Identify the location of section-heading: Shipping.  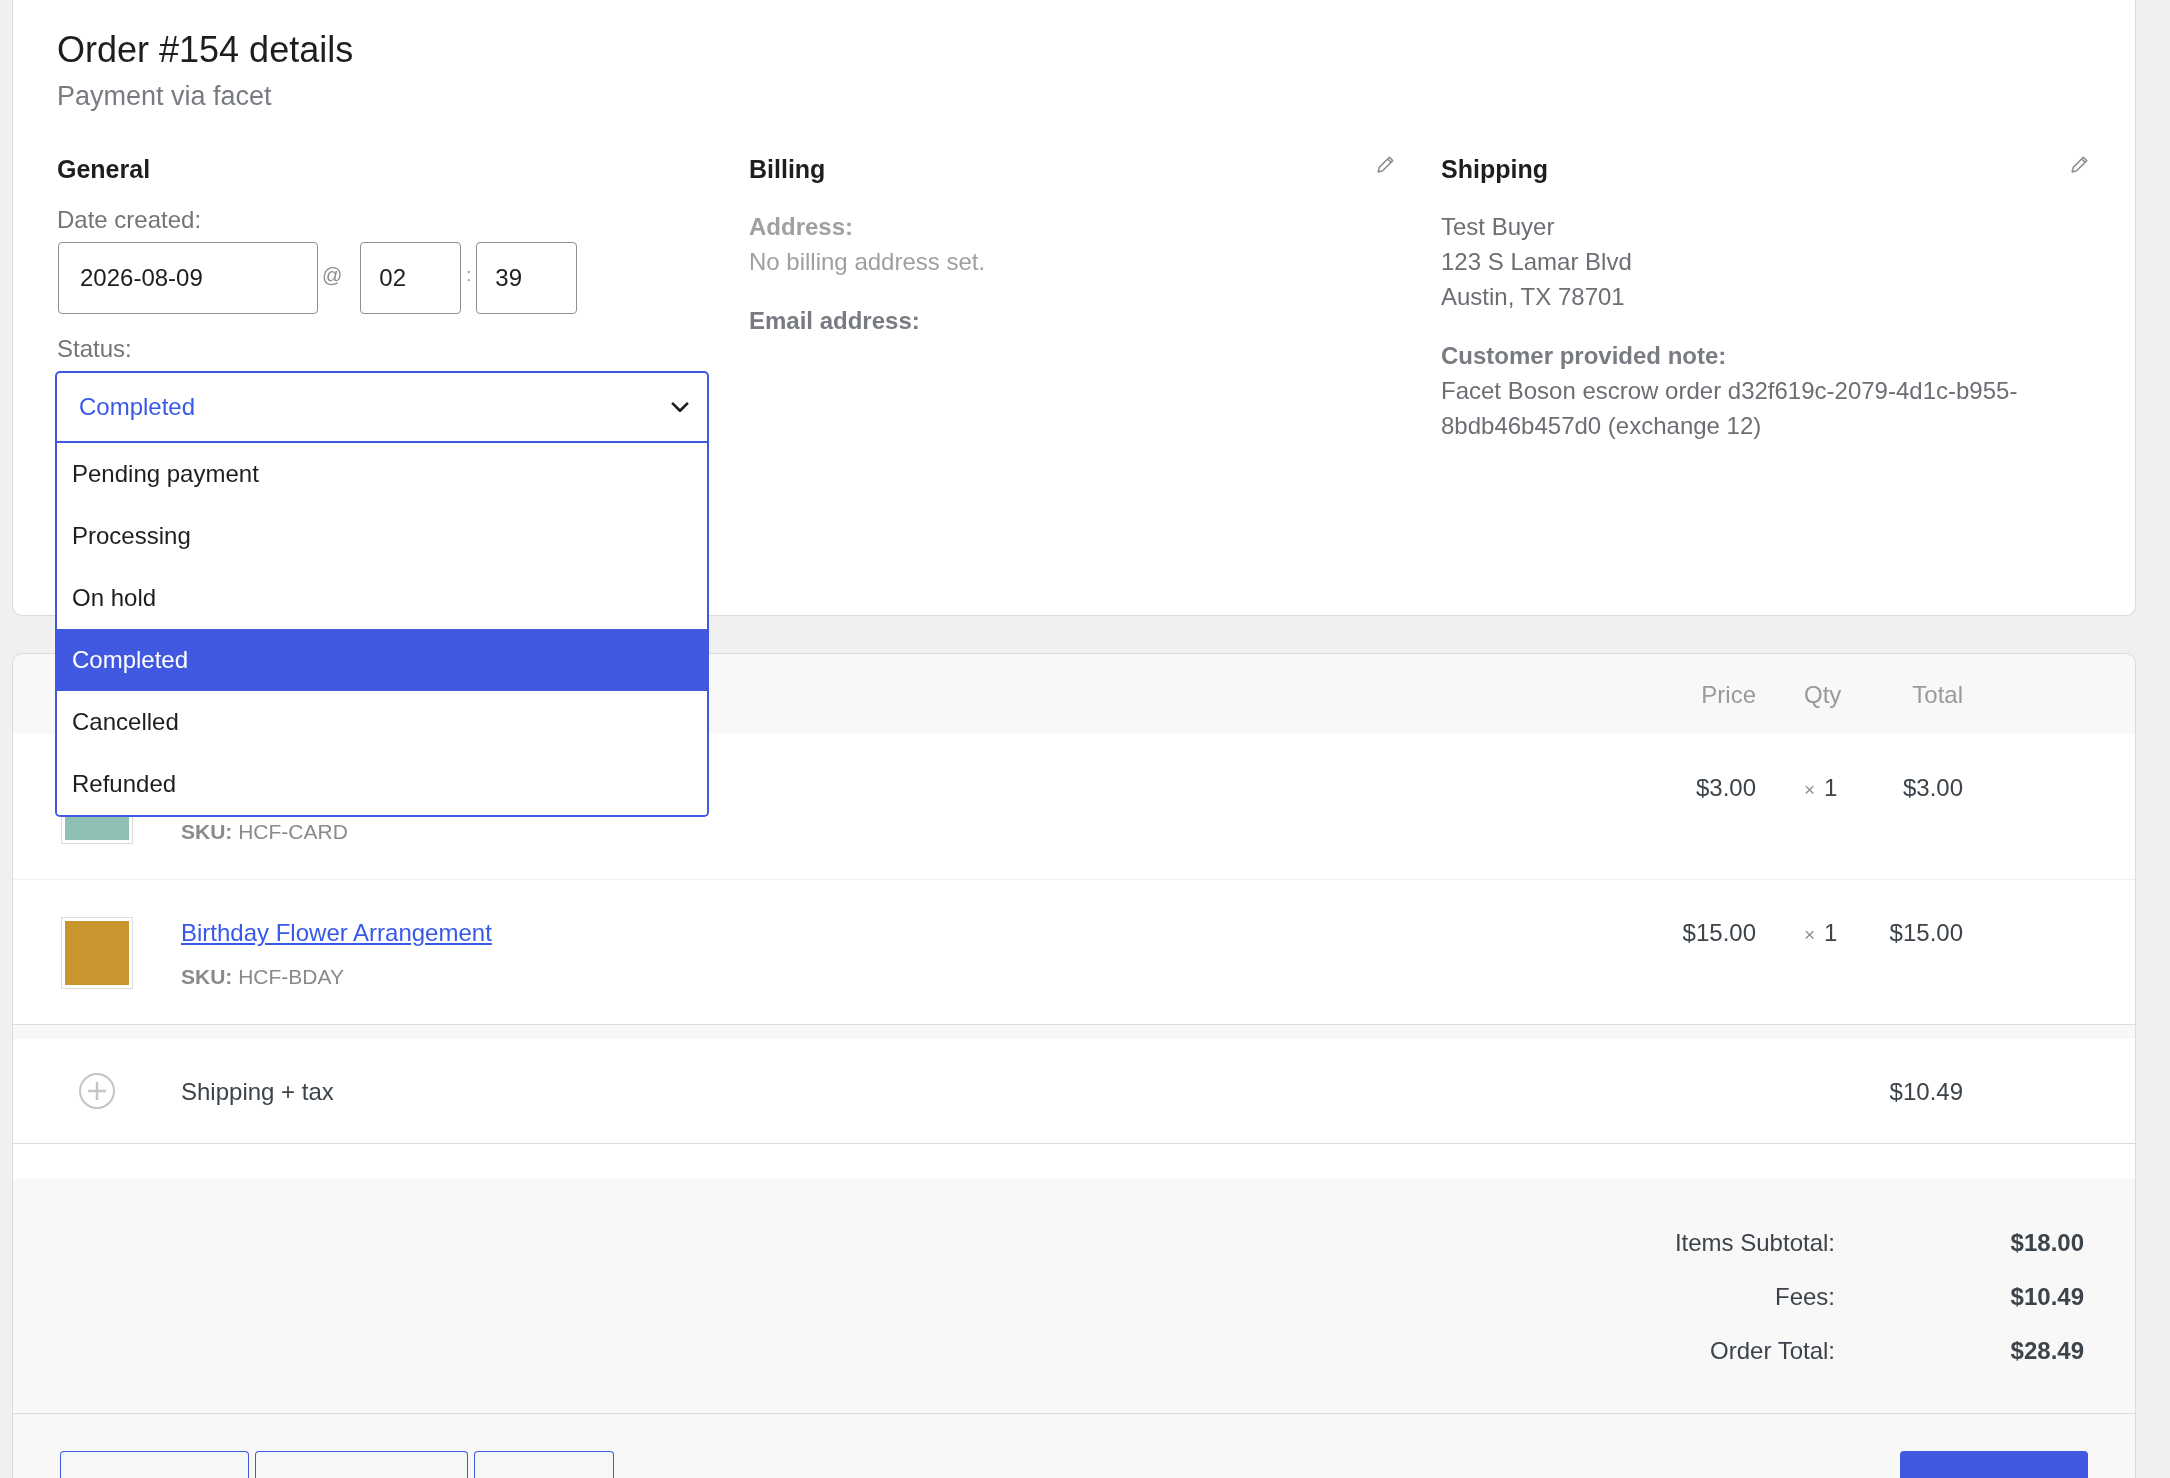
(1494, 169).